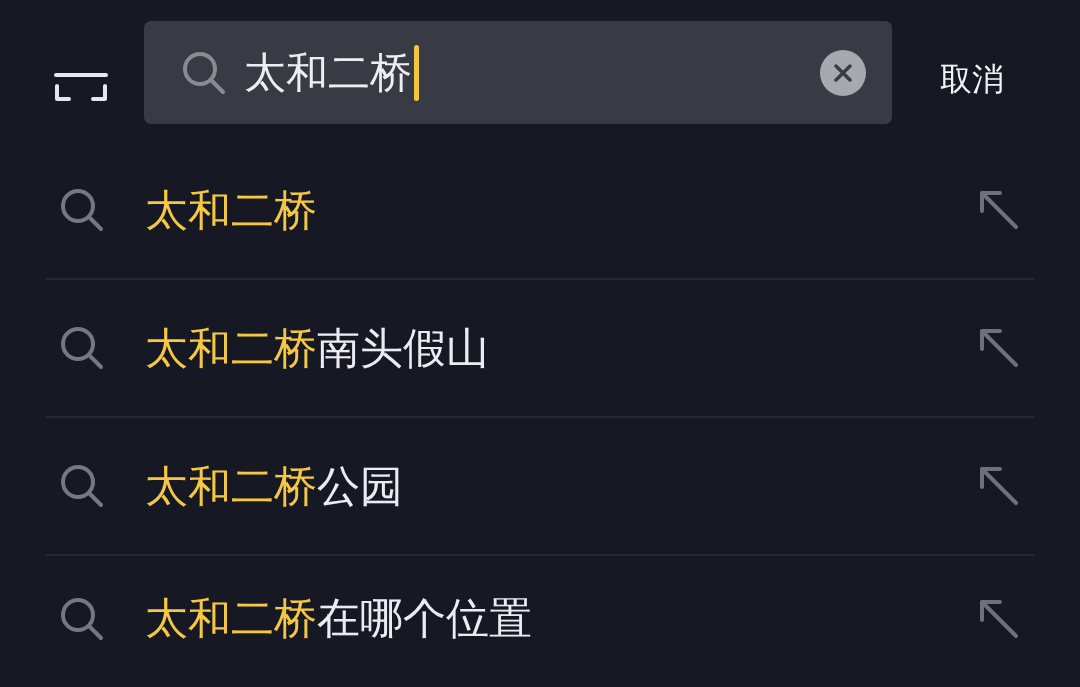  I want to click on suggestion-text: 太和二桥在哪个位置, so click(338, 618).